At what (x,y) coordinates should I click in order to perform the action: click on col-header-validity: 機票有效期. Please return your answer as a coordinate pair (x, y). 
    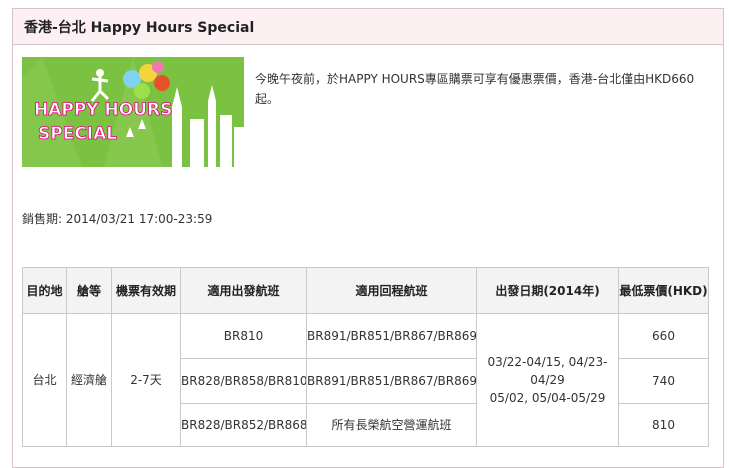
    Looking at the image, I should click on (146, 290).